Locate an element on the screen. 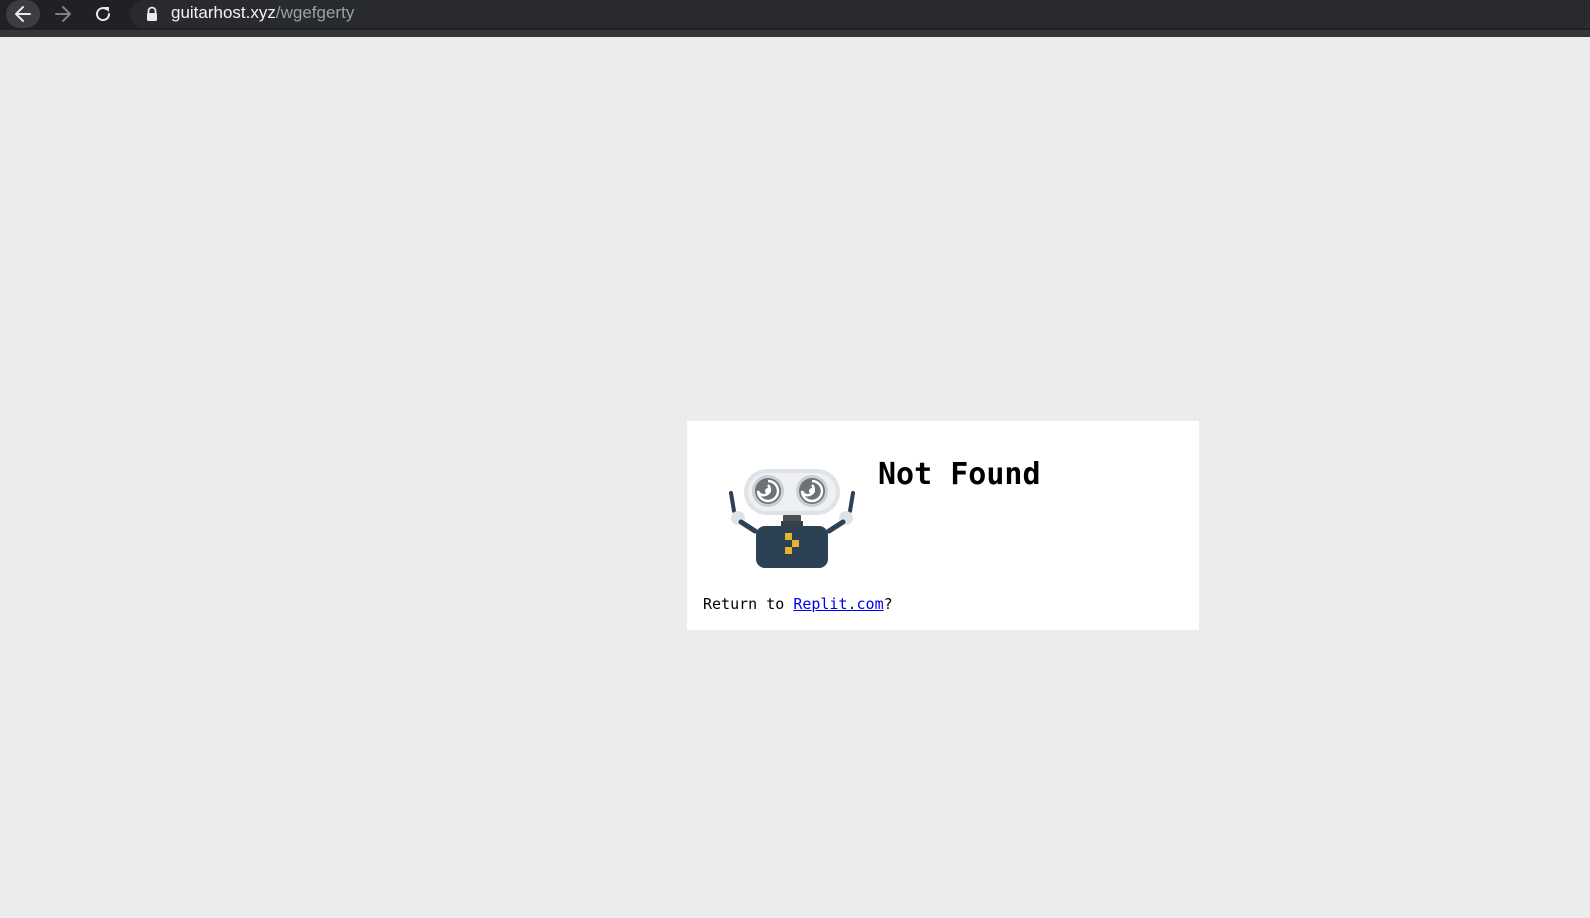 The height and width of the screenshot is (918, 1590). error-card: Not Found Return to Replit.com? is located at coordinates (943, 525).